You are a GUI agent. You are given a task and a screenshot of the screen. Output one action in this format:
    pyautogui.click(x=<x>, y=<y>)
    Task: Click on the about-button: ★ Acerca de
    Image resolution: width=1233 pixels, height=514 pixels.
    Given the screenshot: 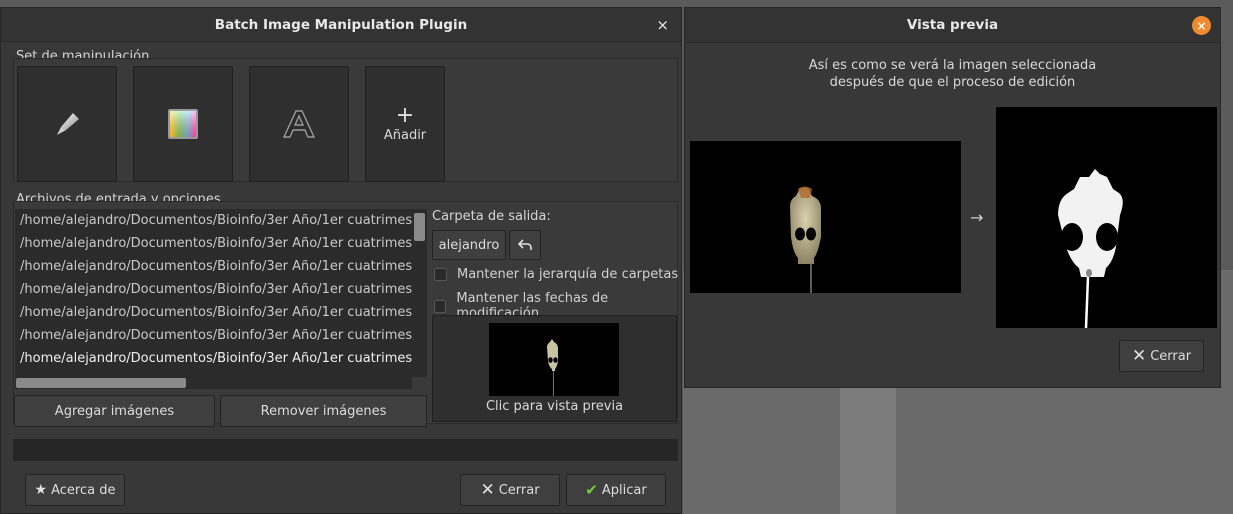 What is the action you would take?
    pyautogui.click(x=75, y=490)
    